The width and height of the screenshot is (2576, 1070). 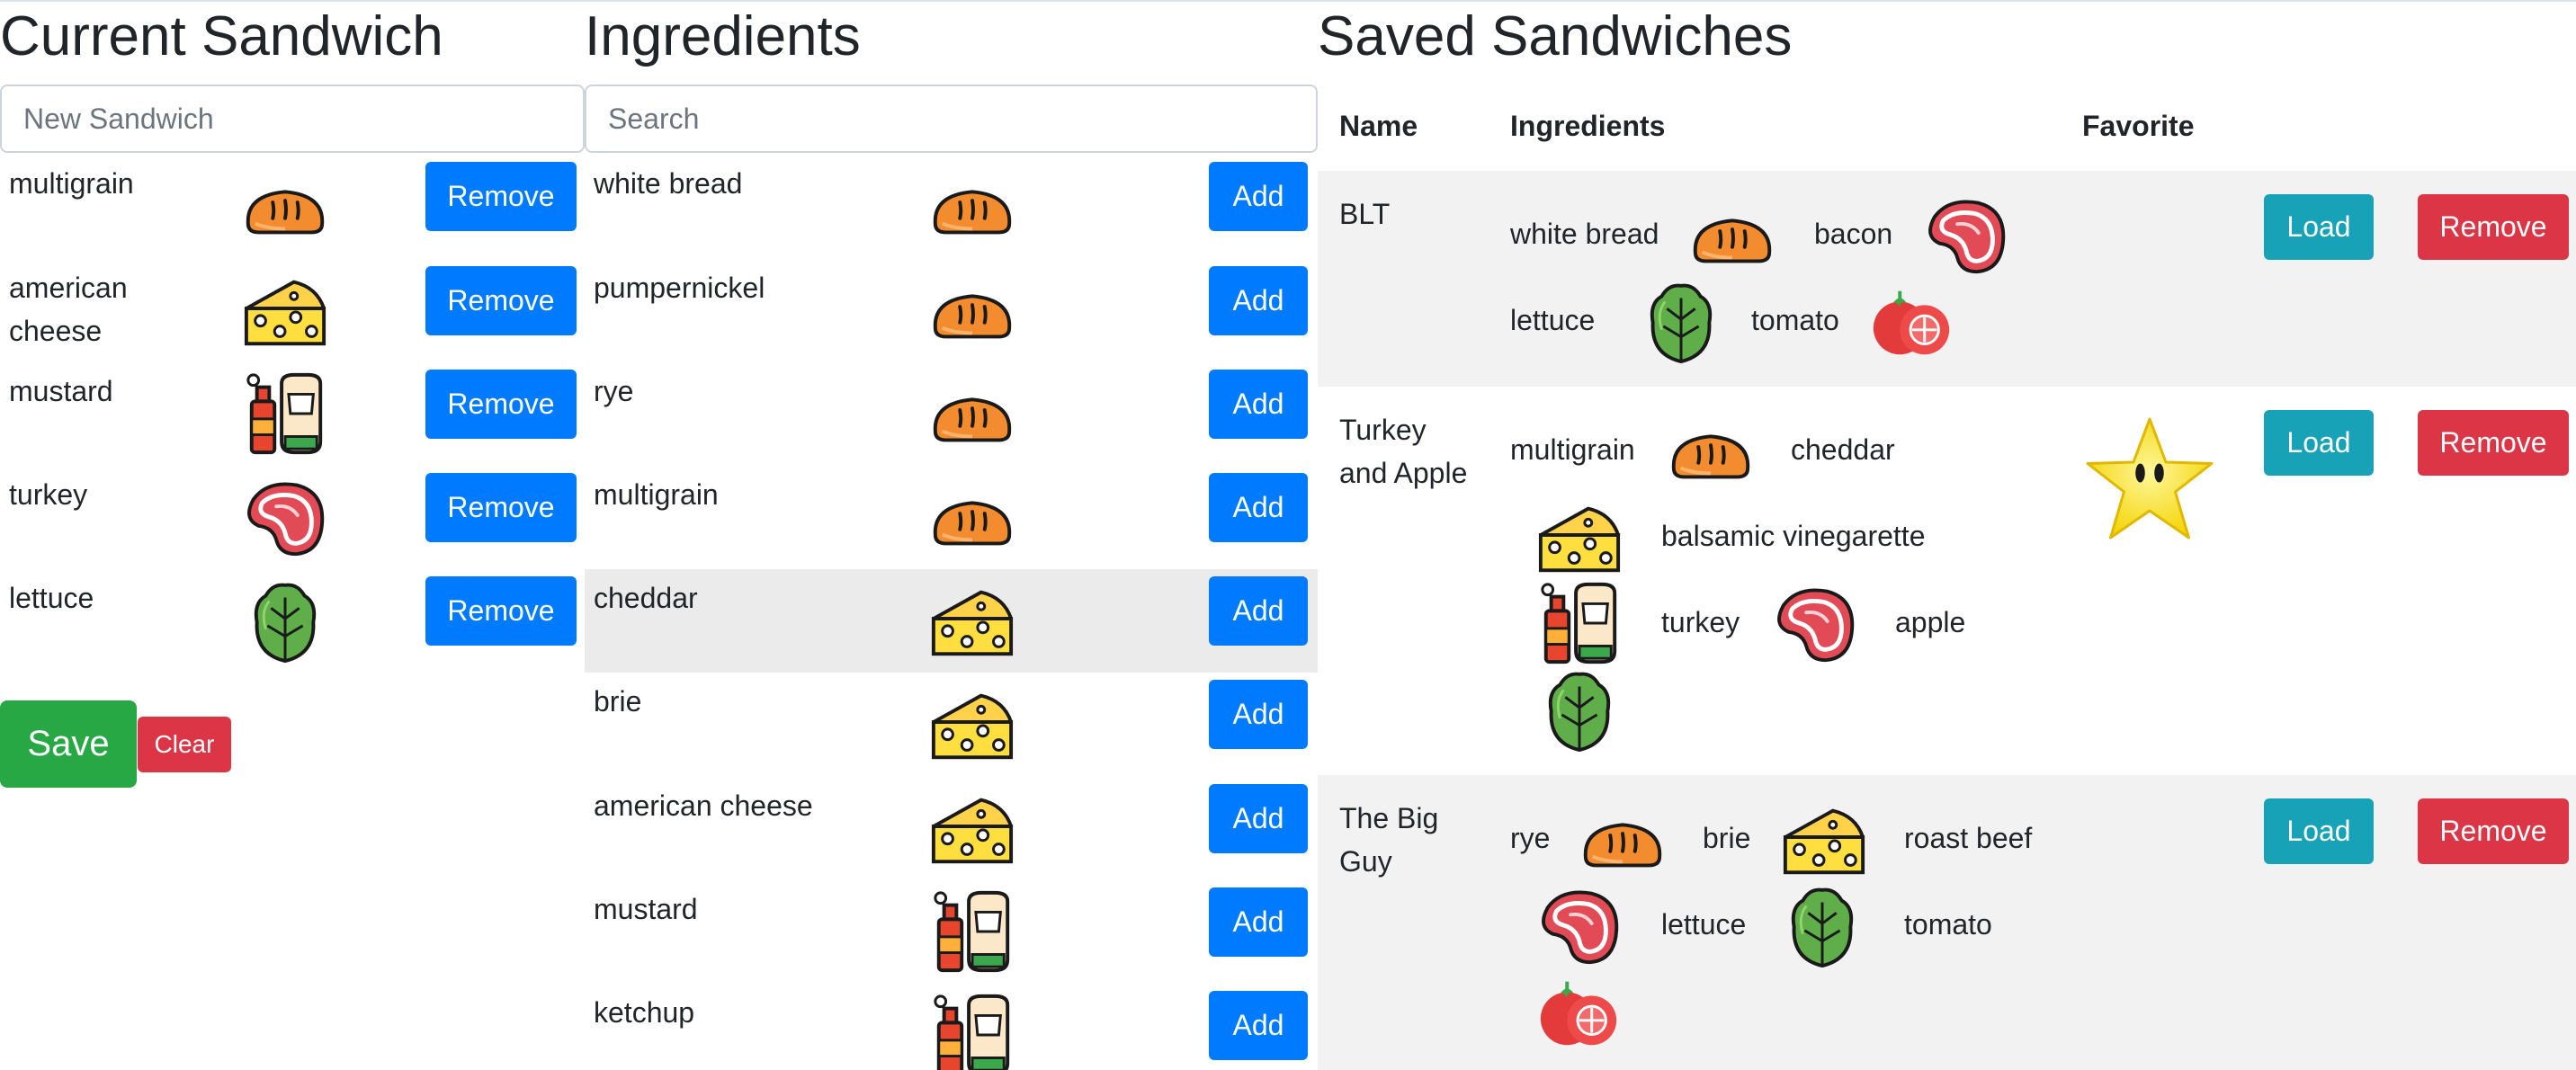 I want to click on ingredient-row: brie Add, so click(x=951, y=724).